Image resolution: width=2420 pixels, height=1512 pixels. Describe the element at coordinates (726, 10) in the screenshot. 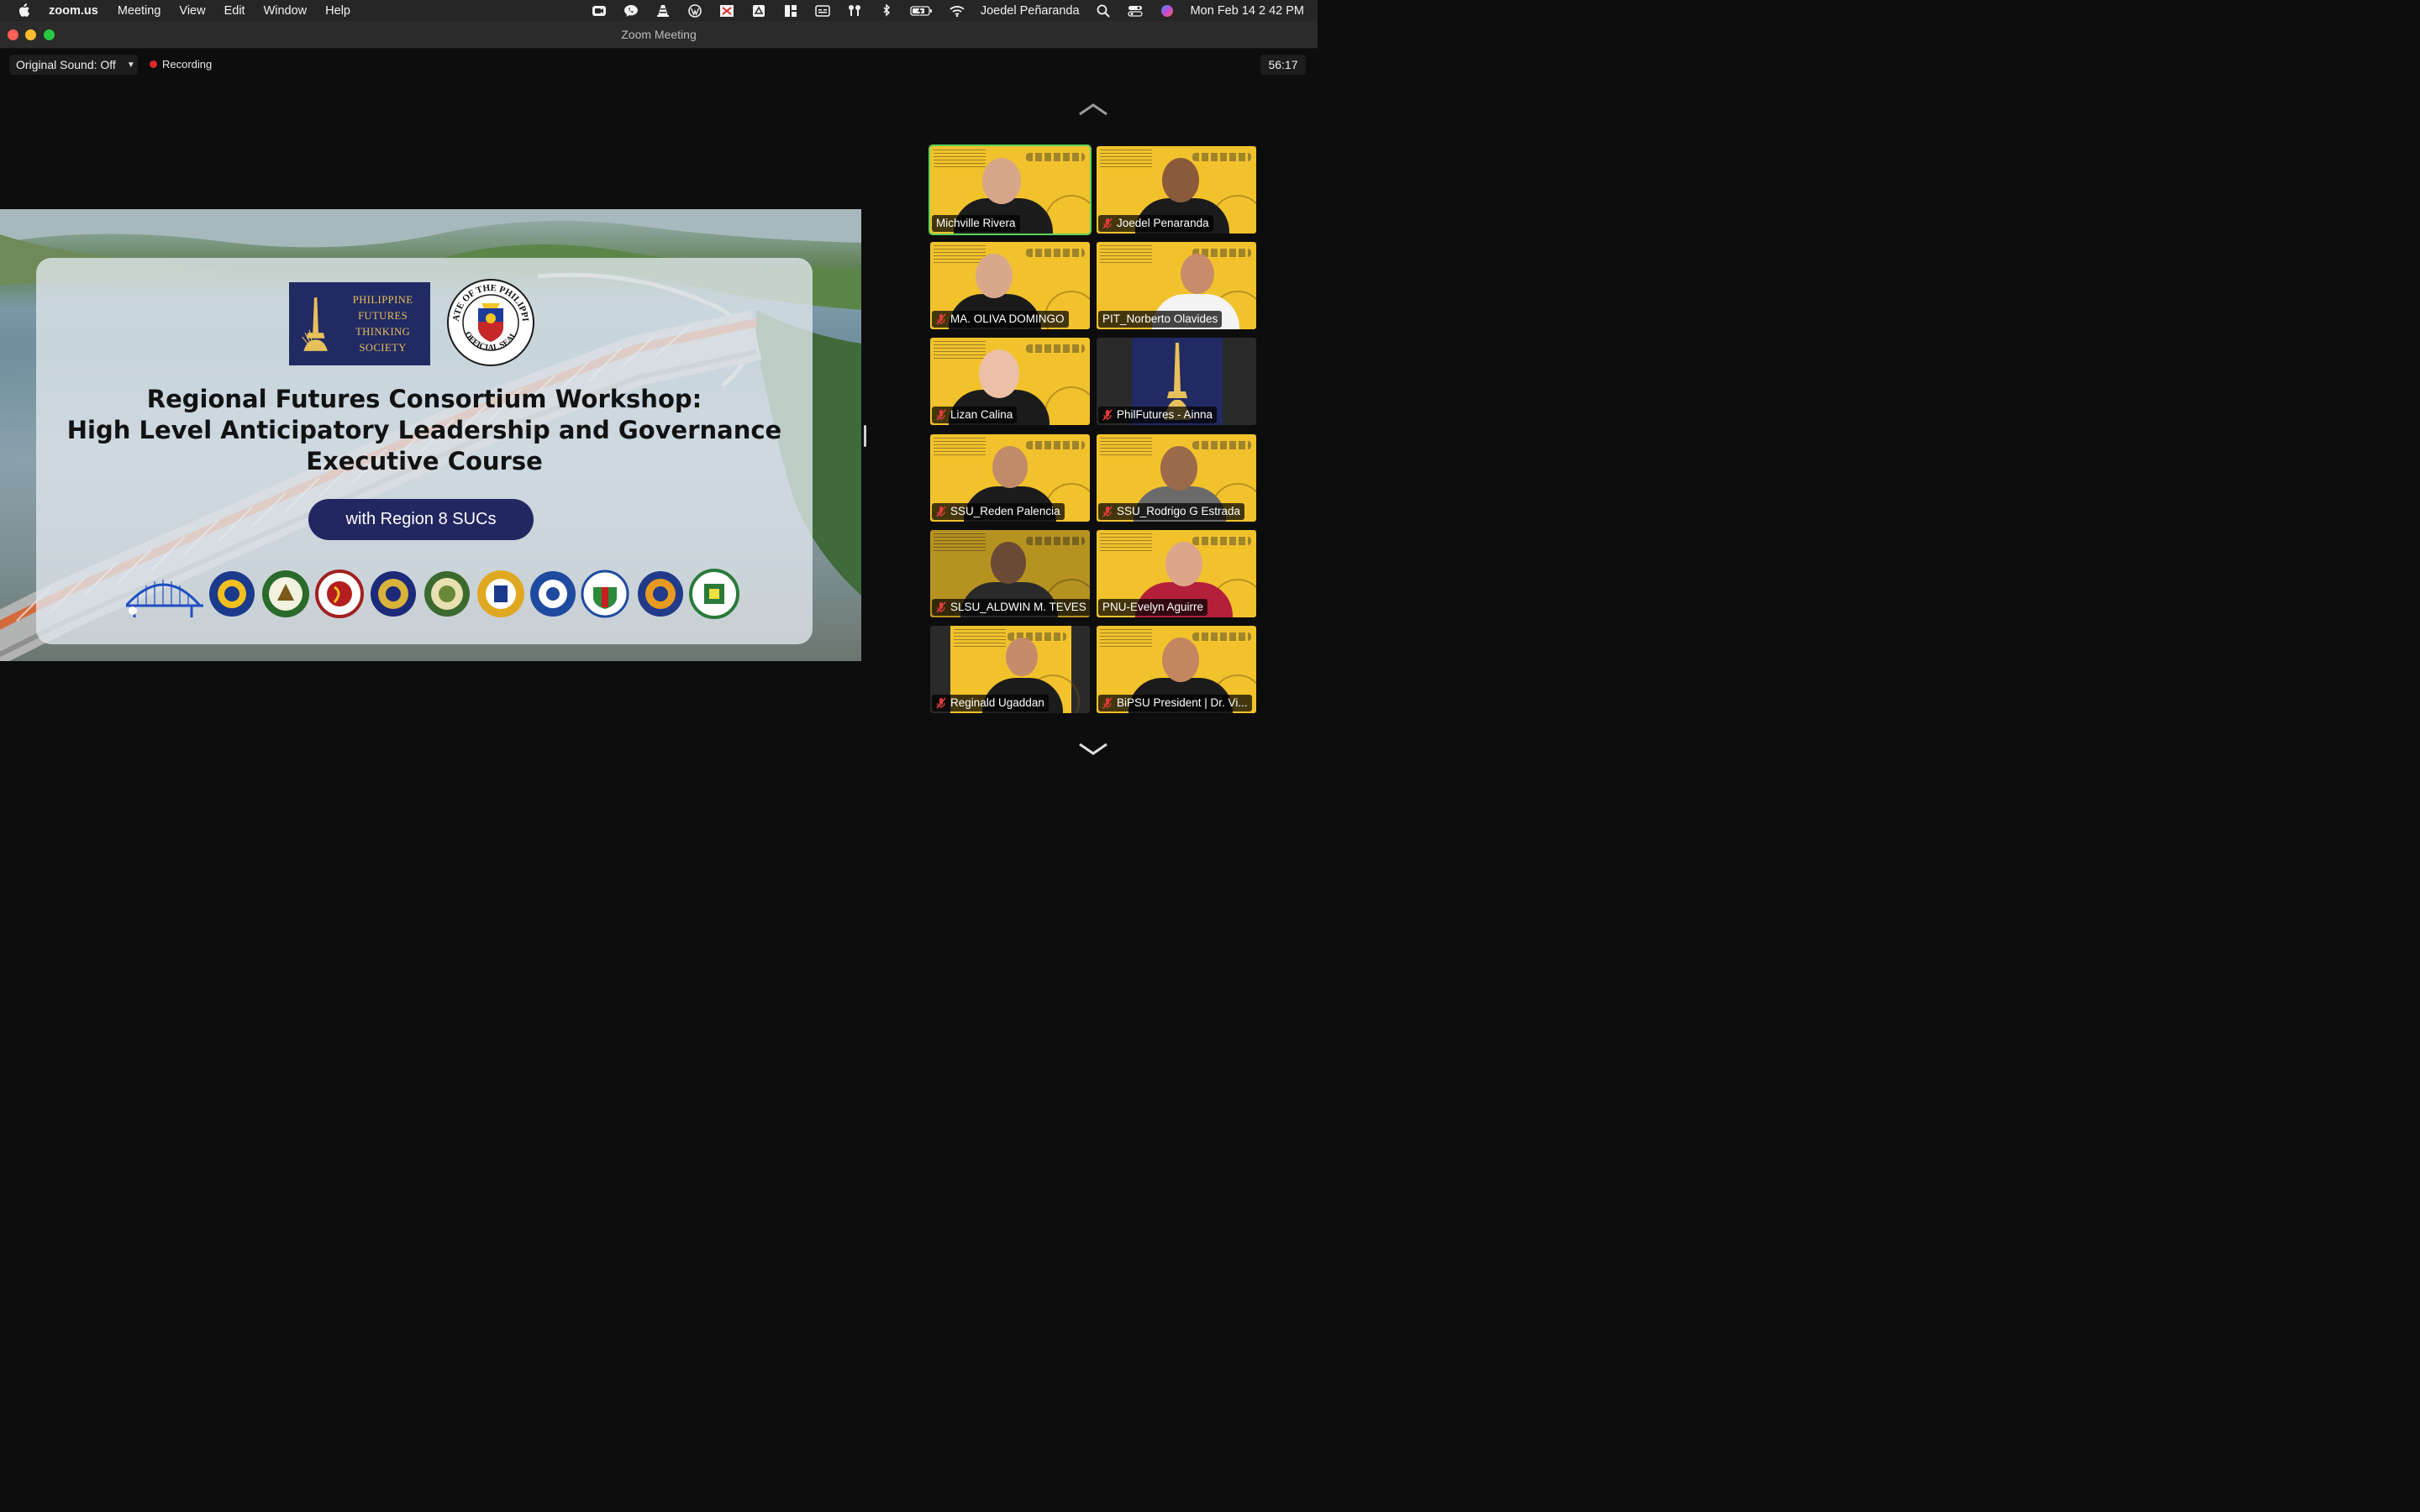

I see `dropzone-icon` at that location.